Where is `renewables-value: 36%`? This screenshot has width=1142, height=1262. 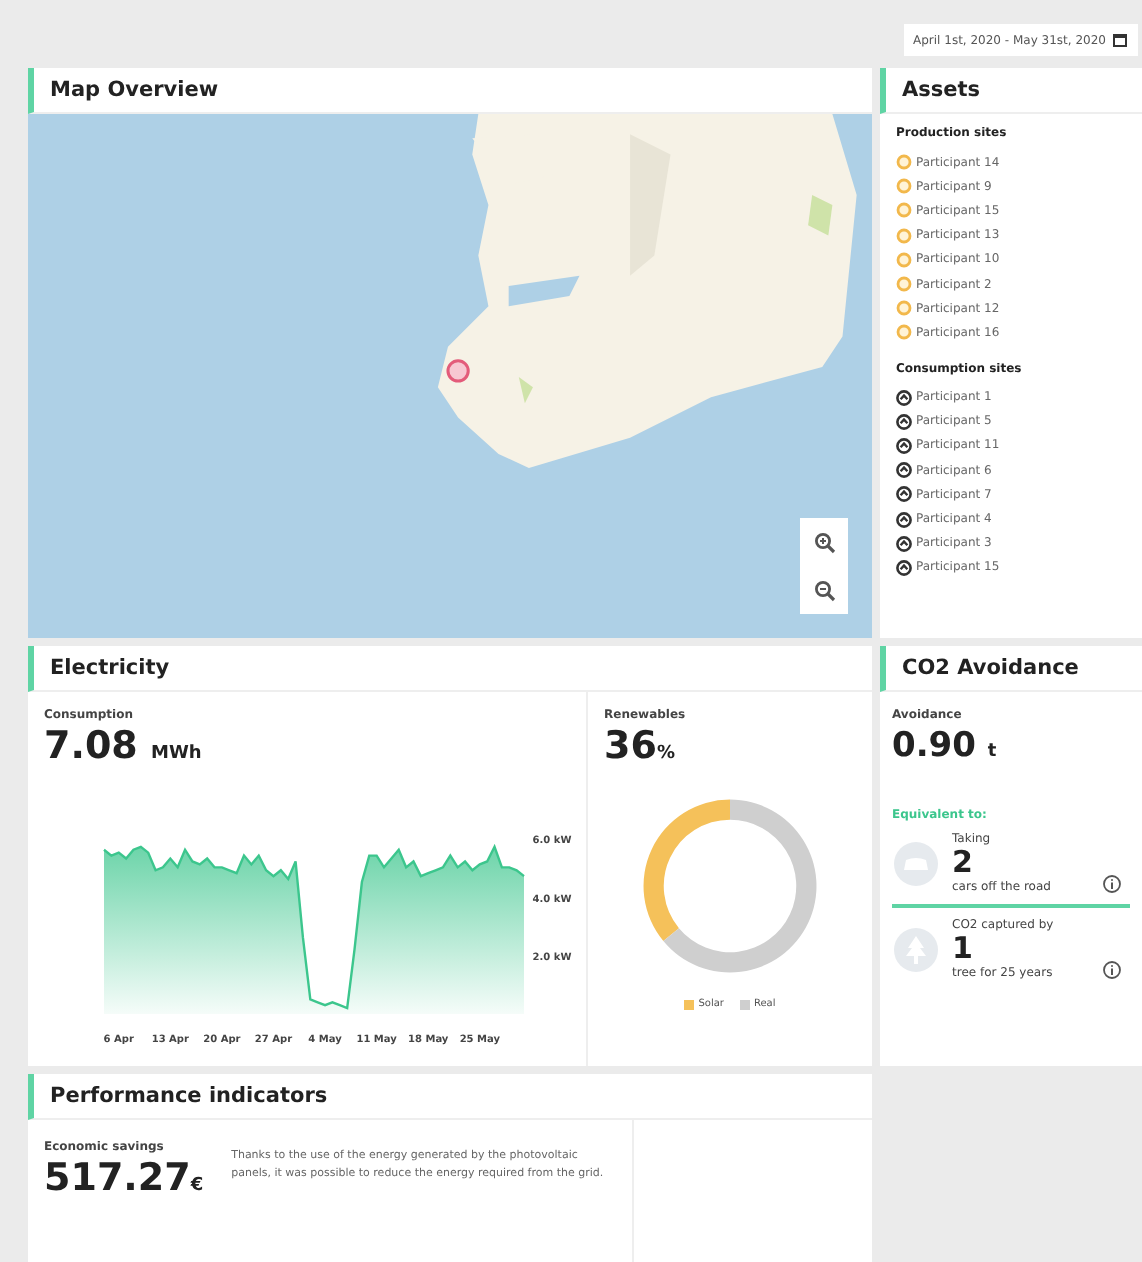
renewables-value: 36% is located at coordinates (639, 747).